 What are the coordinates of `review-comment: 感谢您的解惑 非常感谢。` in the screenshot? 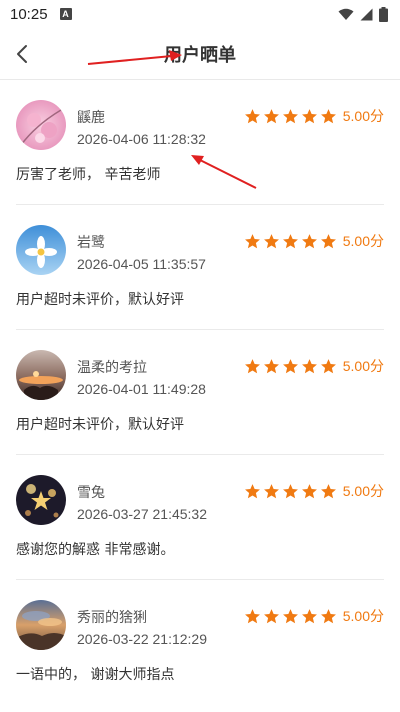 It's located at (95, 550).